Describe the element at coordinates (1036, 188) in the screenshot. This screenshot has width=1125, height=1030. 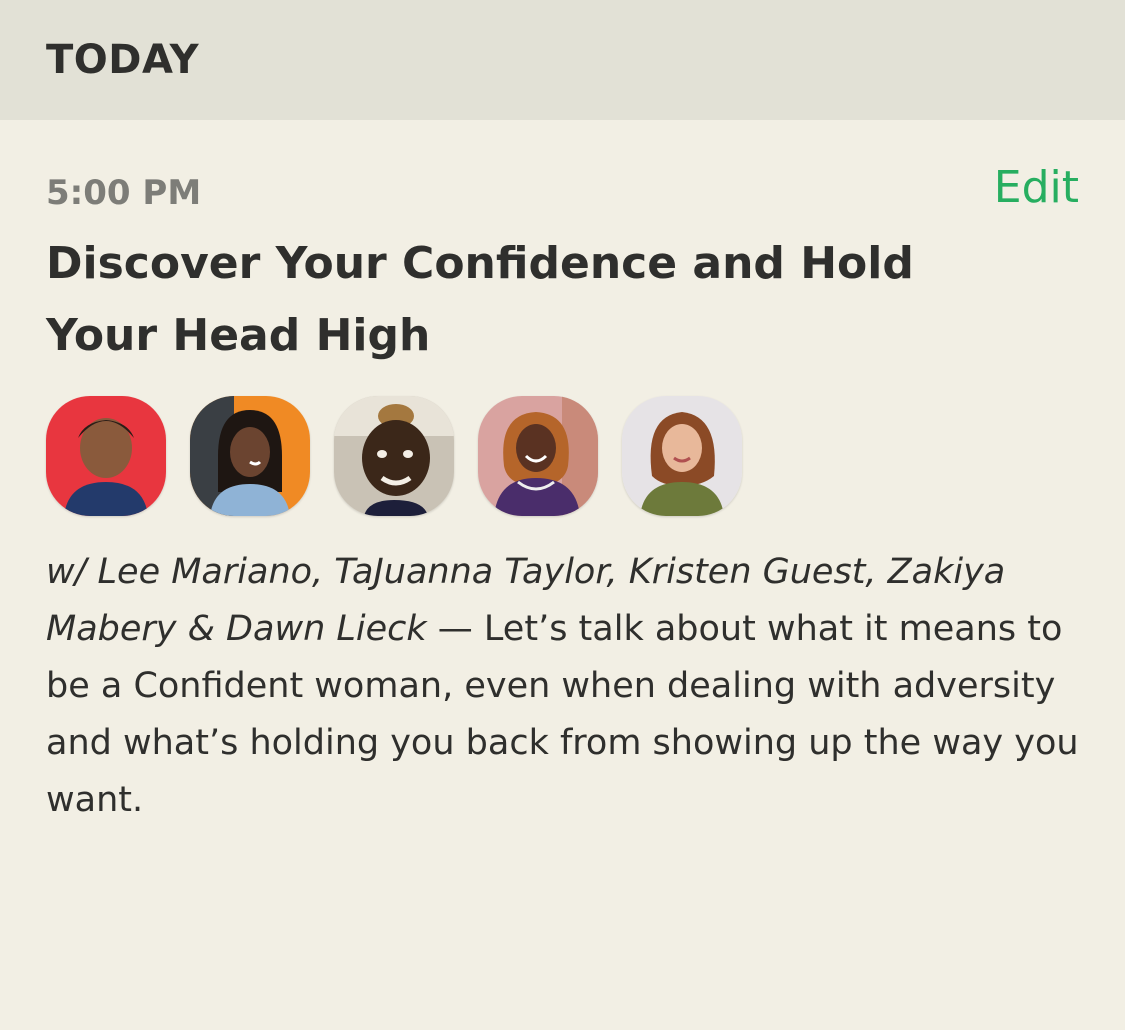
I see `edit-button: Edit` at that location.